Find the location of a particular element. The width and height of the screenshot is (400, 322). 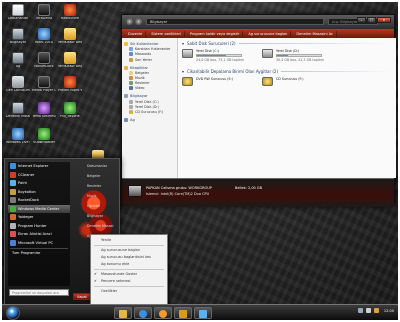

divider is located at coordinates (129, 269).